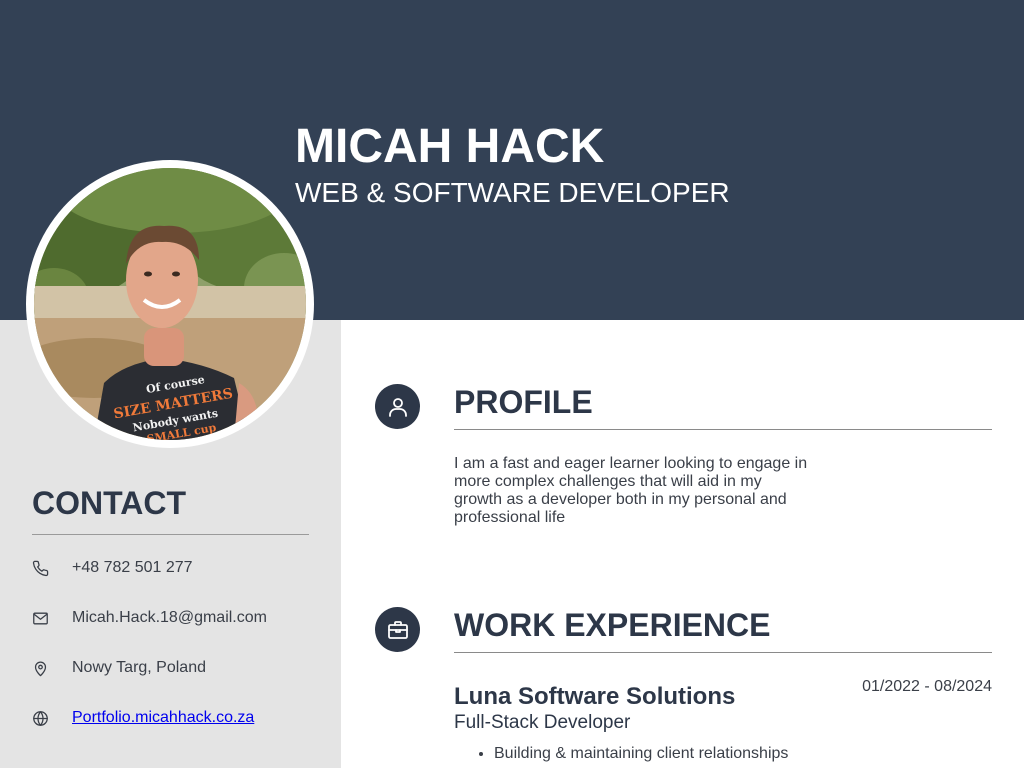  What do you see at coordinates (170, 534) in the screenshot?
I see `contact-divider` at bounding box center [170, 534].